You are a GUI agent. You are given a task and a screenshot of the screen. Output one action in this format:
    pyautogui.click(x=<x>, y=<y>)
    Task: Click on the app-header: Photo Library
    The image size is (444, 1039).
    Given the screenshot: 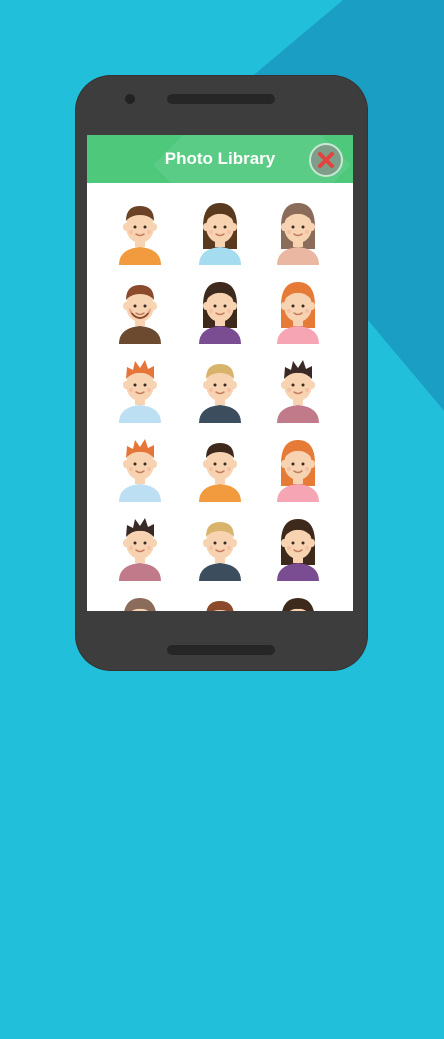 What is the action you would take?
    pyautogui.click(x=220, y=159)
    